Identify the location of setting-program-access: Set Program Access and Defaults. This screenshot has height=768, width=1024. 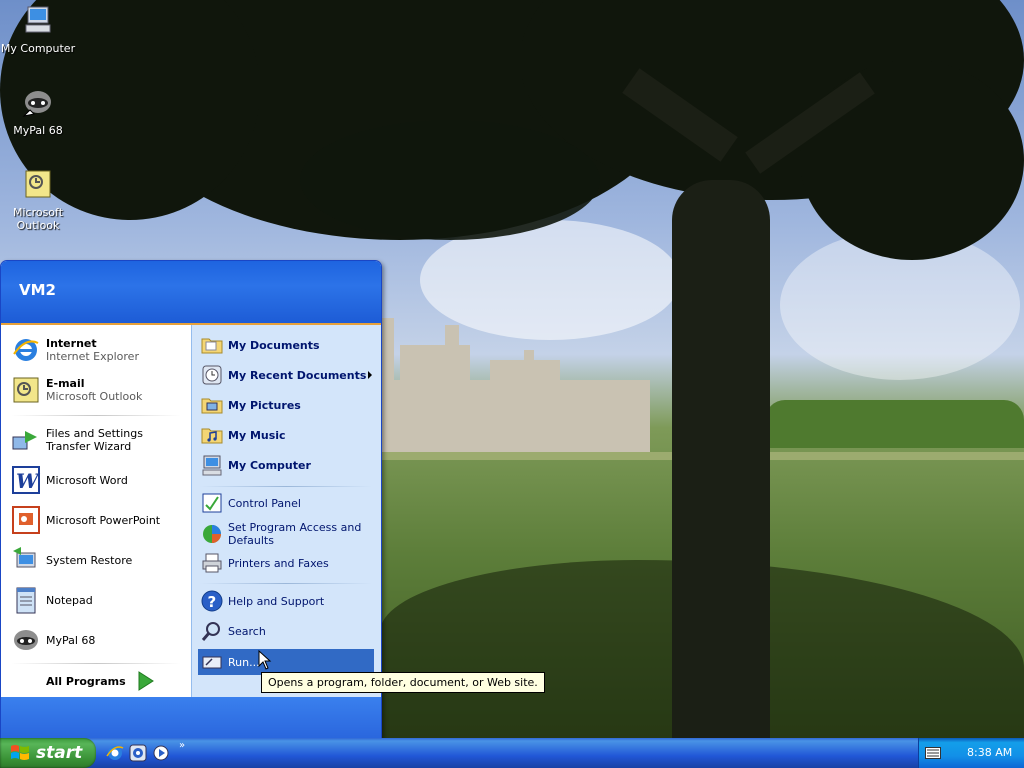
(286, 534).